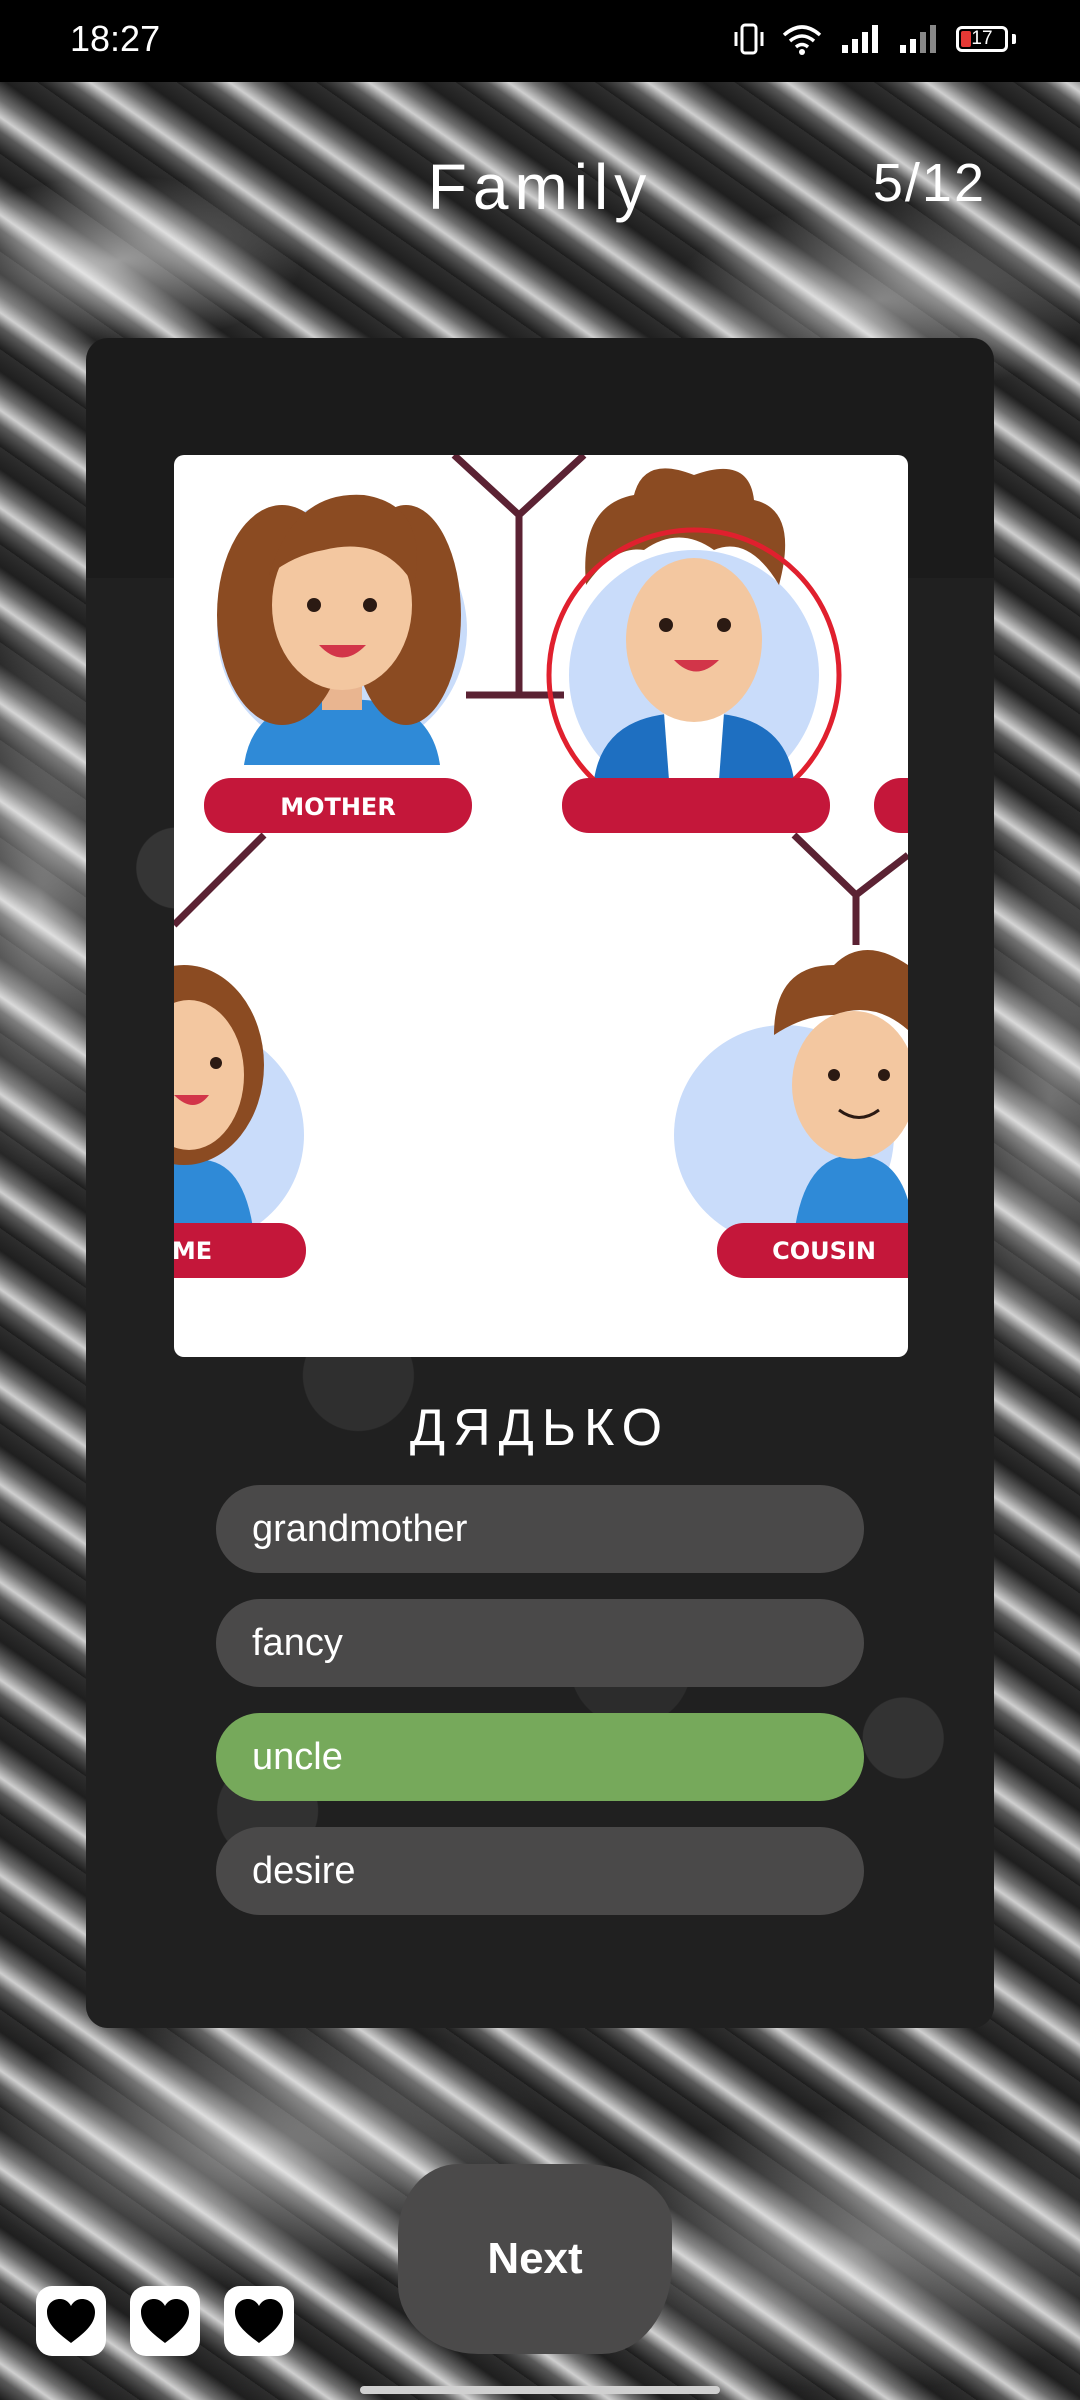 This screenshot has height=2400, width=1080. Describe the element at coordinates (540, 1643) in the screenshot. I see `answer-option-fancy: fancy` at that location.